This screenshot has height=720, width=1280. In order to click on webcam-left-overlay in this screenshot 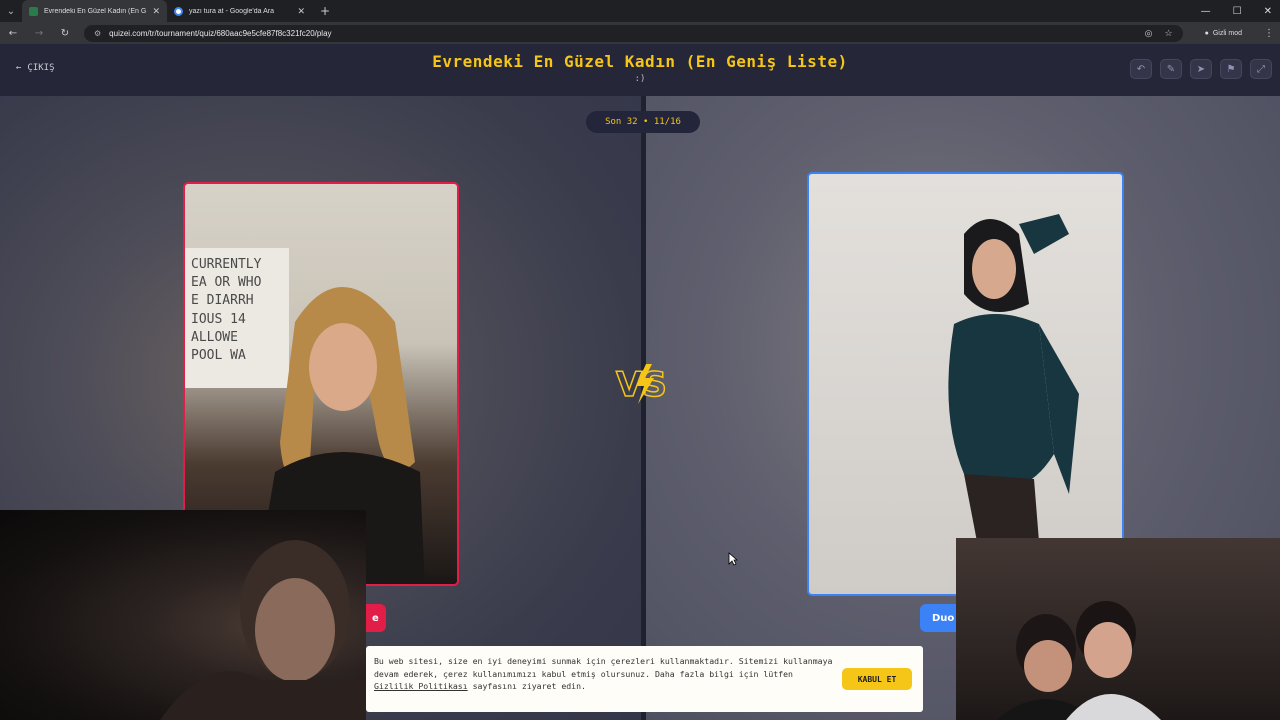, I will do `click(183, 615)`.